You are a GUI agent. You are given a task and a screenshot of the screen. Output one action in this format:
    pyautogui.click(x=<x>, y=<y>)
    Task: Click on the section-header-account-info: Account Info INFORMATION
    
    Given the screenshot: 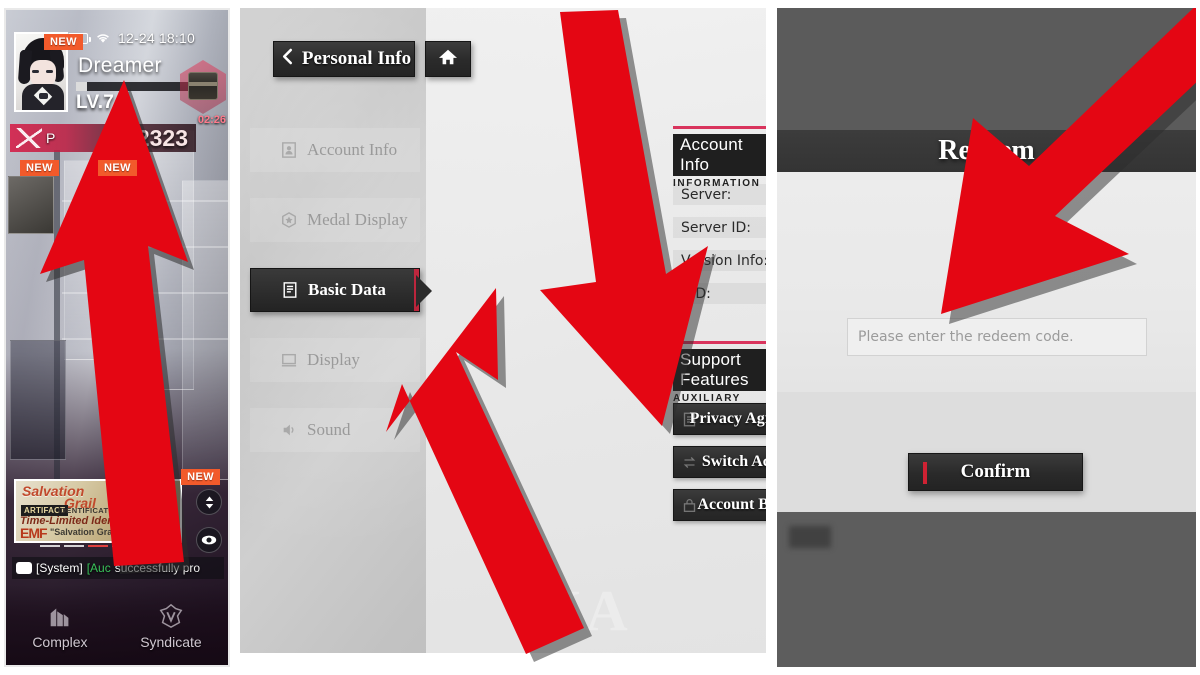 What is the action you would take?
    pyautogui.click(x=719, y=157)
    